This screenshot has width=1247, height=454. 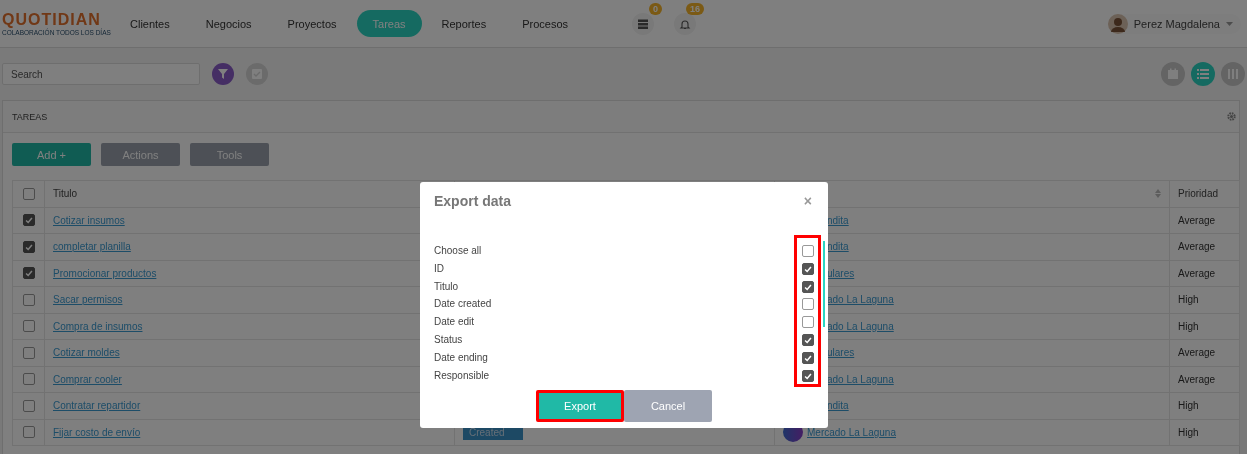 I want to click on task-link: completar planilla, so click(x=92, y=247).